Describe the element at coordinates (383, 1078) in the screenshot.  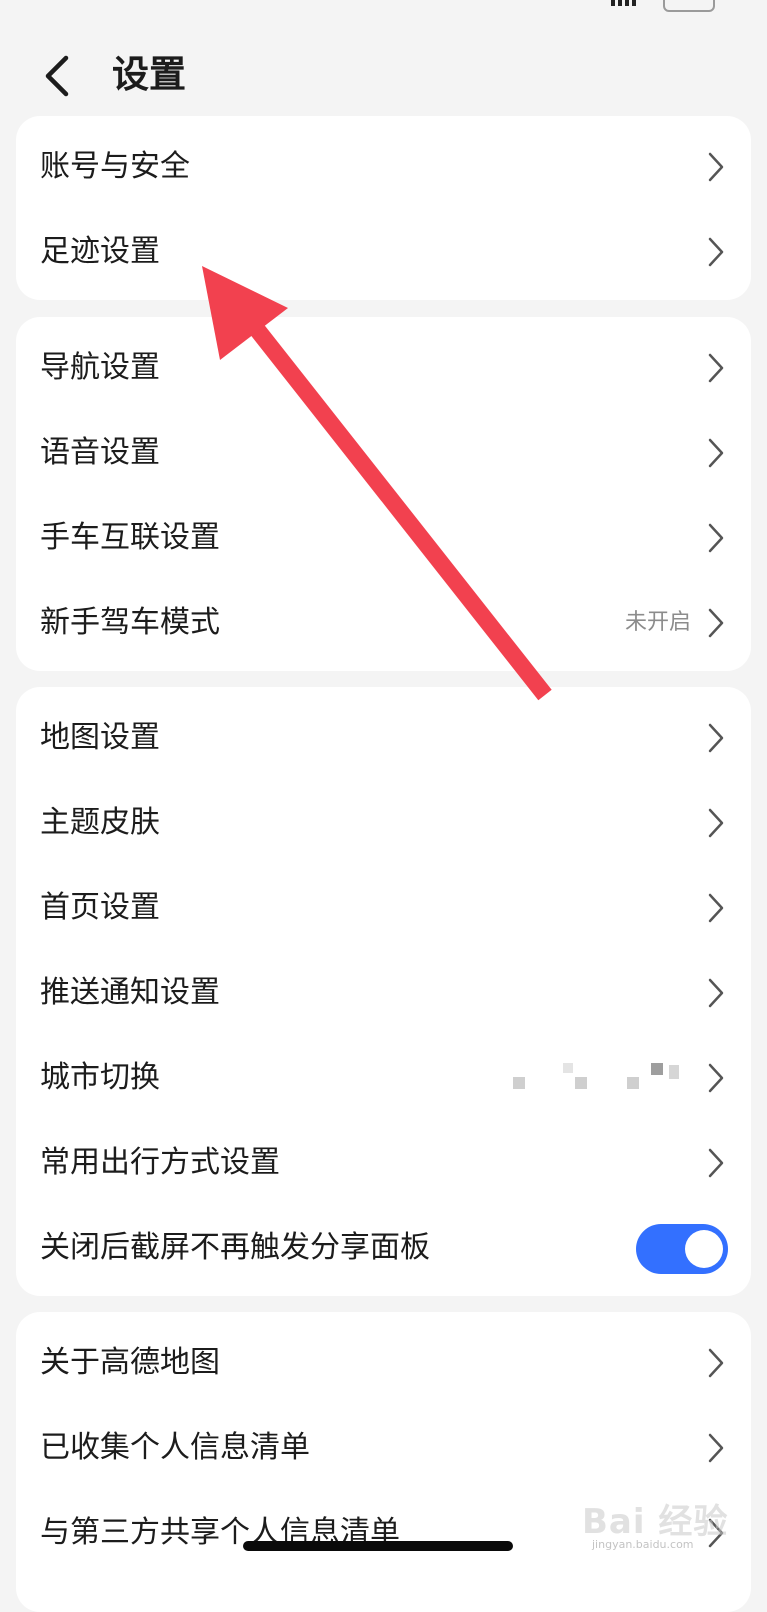
I see `settings-row-city-switch: 城市切换` at that location.